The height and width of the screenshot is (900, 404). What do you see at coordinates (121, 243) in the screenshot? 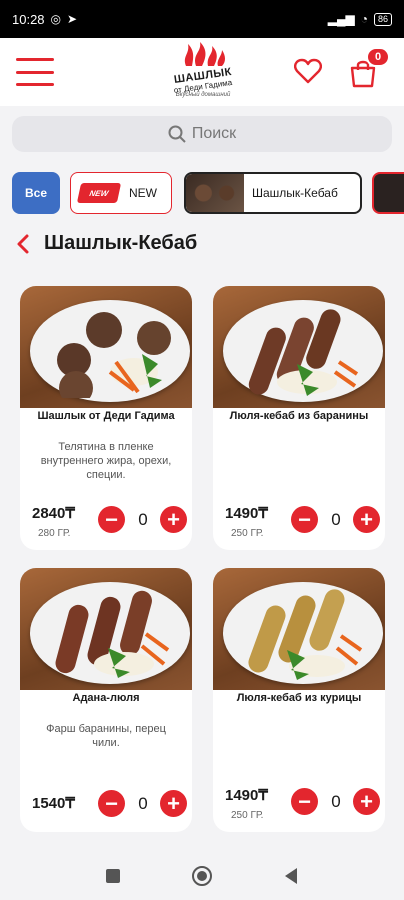
I see `page-title: Шашлык-Кебаб` at bounding box center [121, 243].